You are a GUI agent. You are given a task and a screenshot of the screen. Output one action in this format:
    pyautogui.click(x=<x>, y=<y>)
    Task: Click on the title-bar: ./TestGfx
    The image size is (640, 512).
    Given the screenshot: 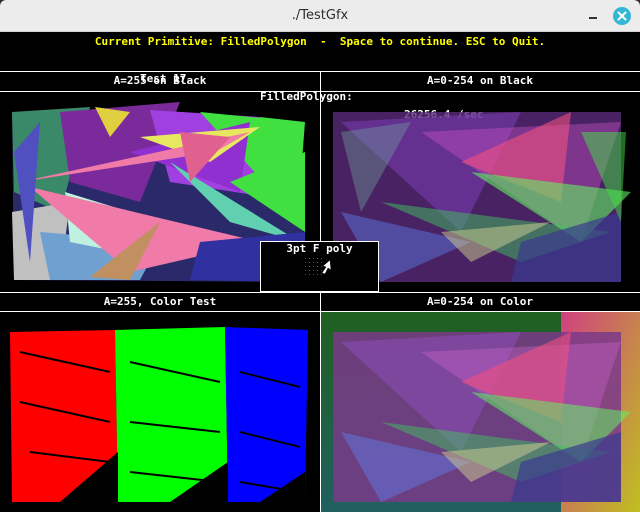 What is the action you would take?
    pyautogui.click(x=320, y=16)
    